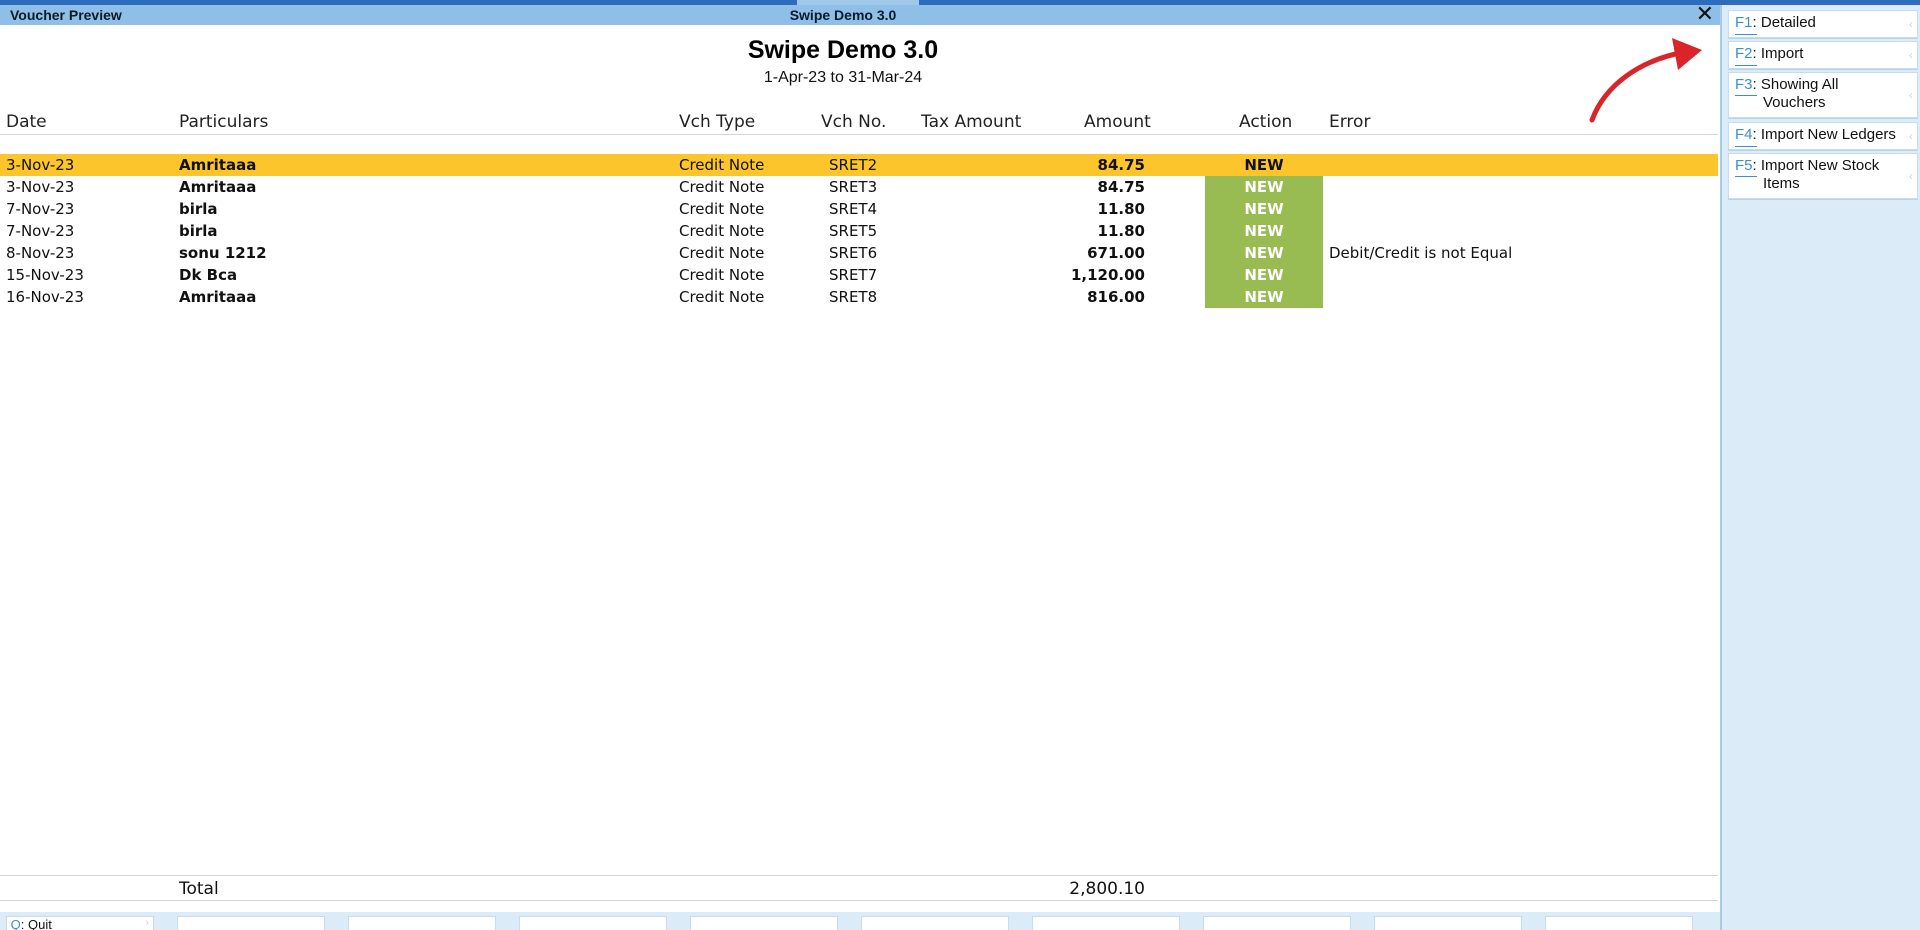 Image resolution: width=1920 pixels, height=930 pixels. Describe the element at coordinates (860, 921) in the screenshot. I see `bottom-button-bar: Q: Quit ›` at that location.